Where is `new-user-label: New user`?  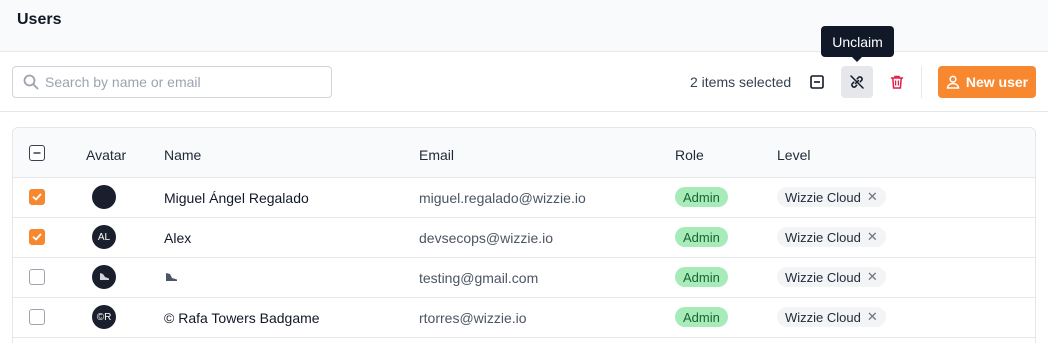 new-user-label: New user is located at coordinates (997, 82).